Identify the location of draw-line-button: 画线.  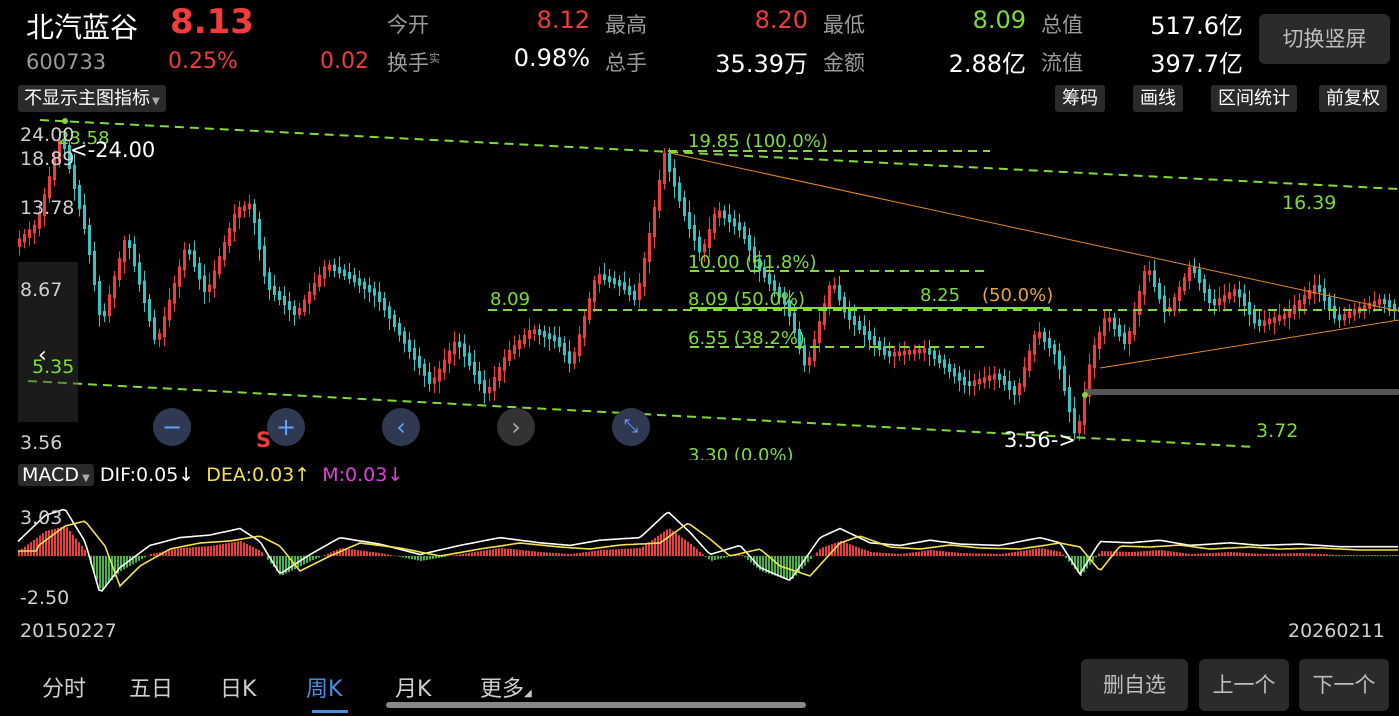
(1158, 98).